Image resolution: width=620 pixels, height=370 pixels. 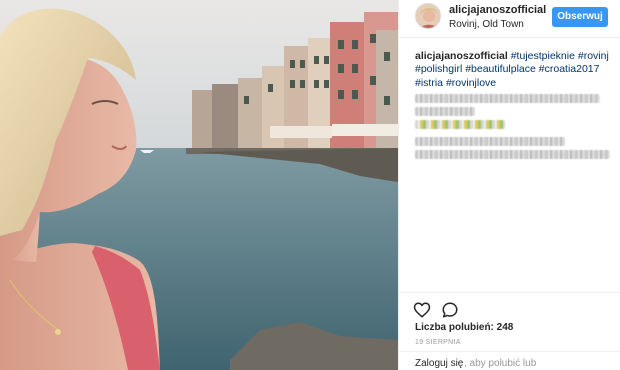 What do you see at coordinates (580, 17) in the screenshot?
I see `follow-button: Obserwuj` at bounding box center [580, 17].